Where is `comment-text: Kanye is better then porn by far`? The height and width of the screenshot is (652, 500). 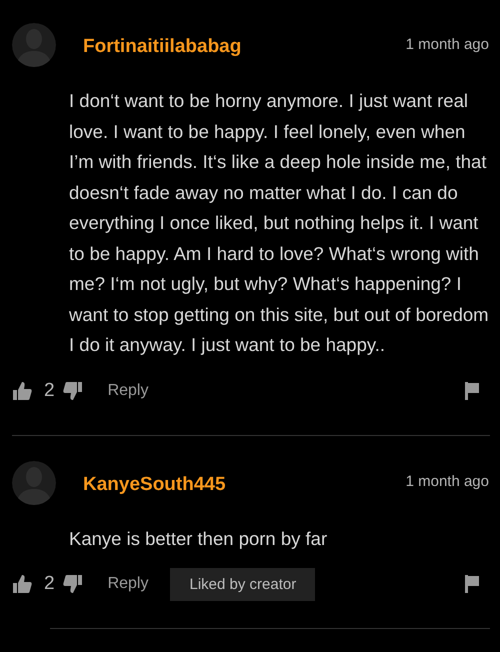 comment-text: Kanye is better then porn by far is located at coordinates (198, 538).